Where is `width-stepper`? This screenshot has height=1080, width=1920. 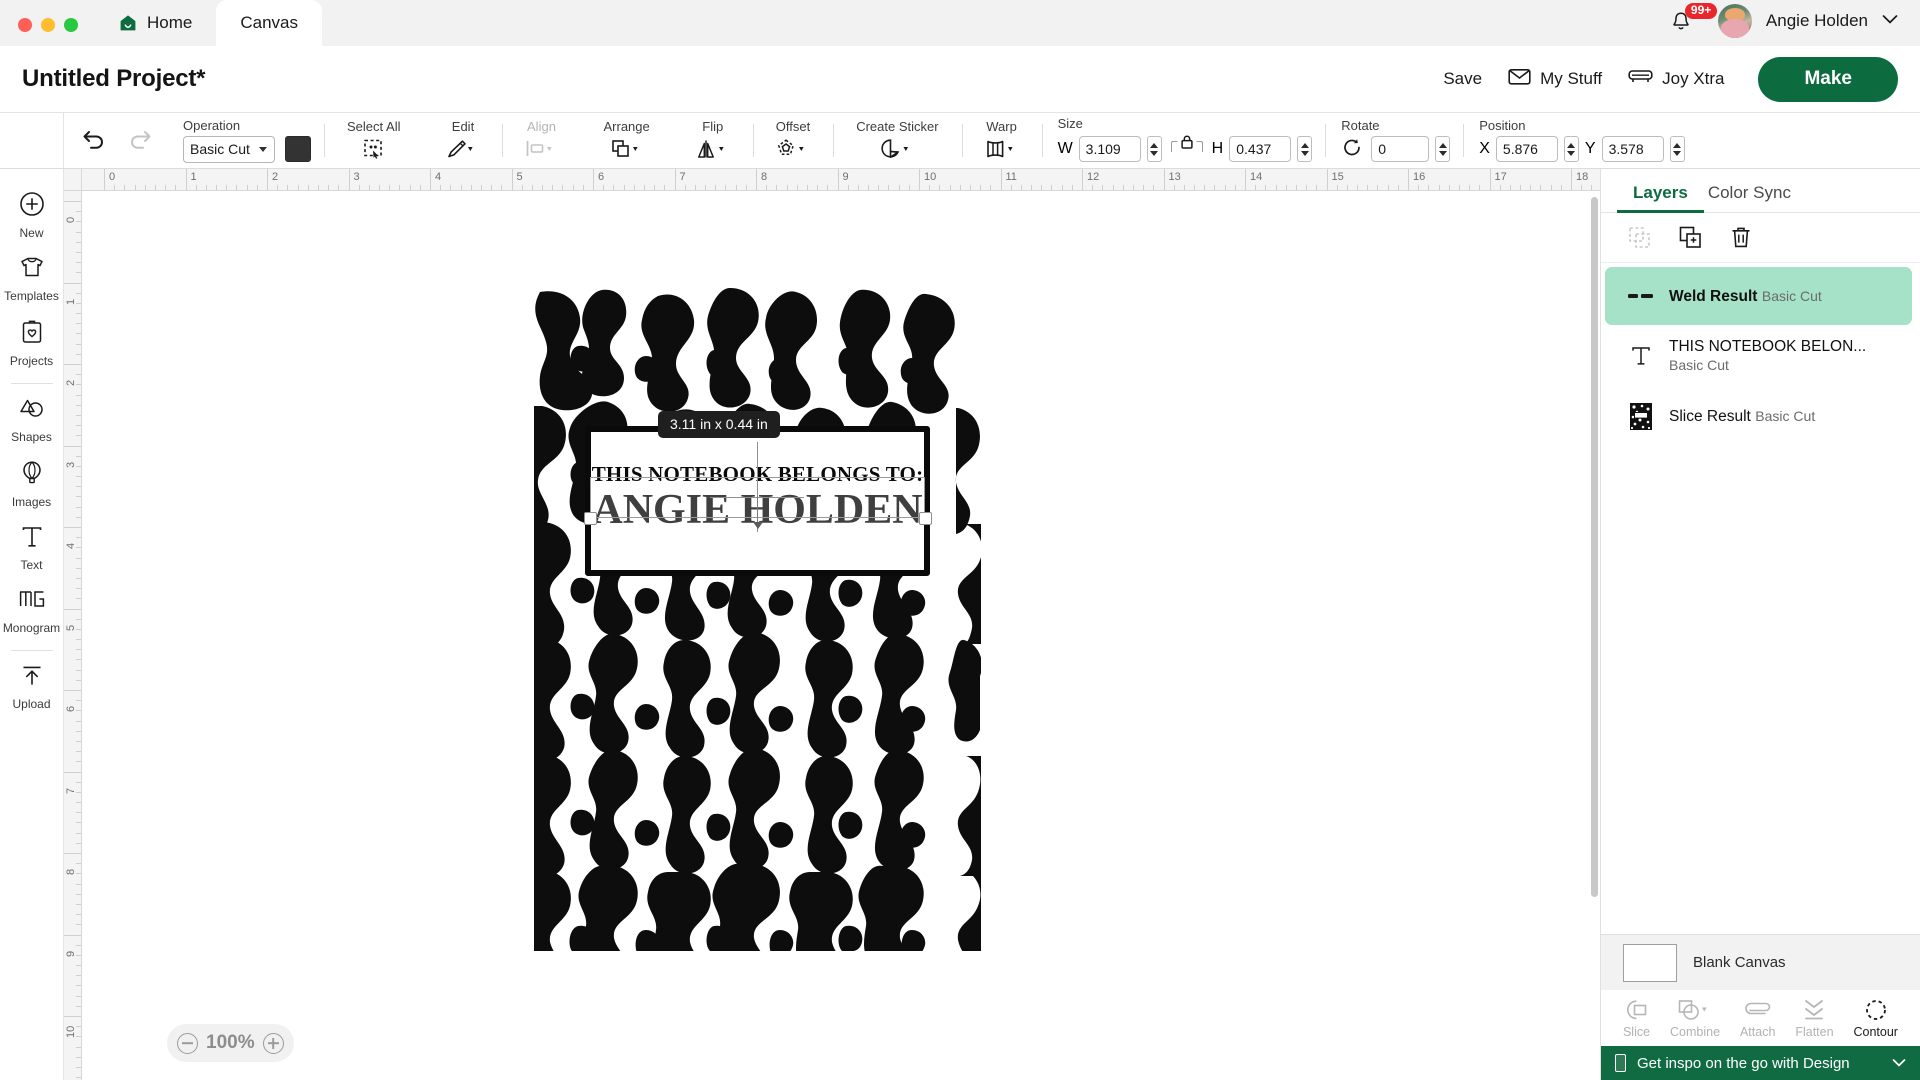
width-stepper is located at coordinates (1154, 149).